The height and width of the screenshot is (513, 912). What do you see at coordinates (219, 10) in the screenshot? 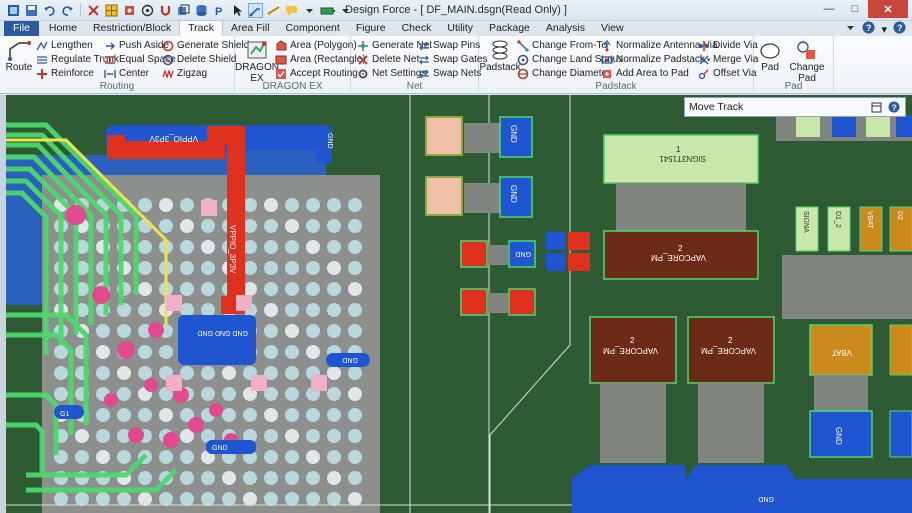
I see `p-tool-icon: P` at bounding box center [219, 10].